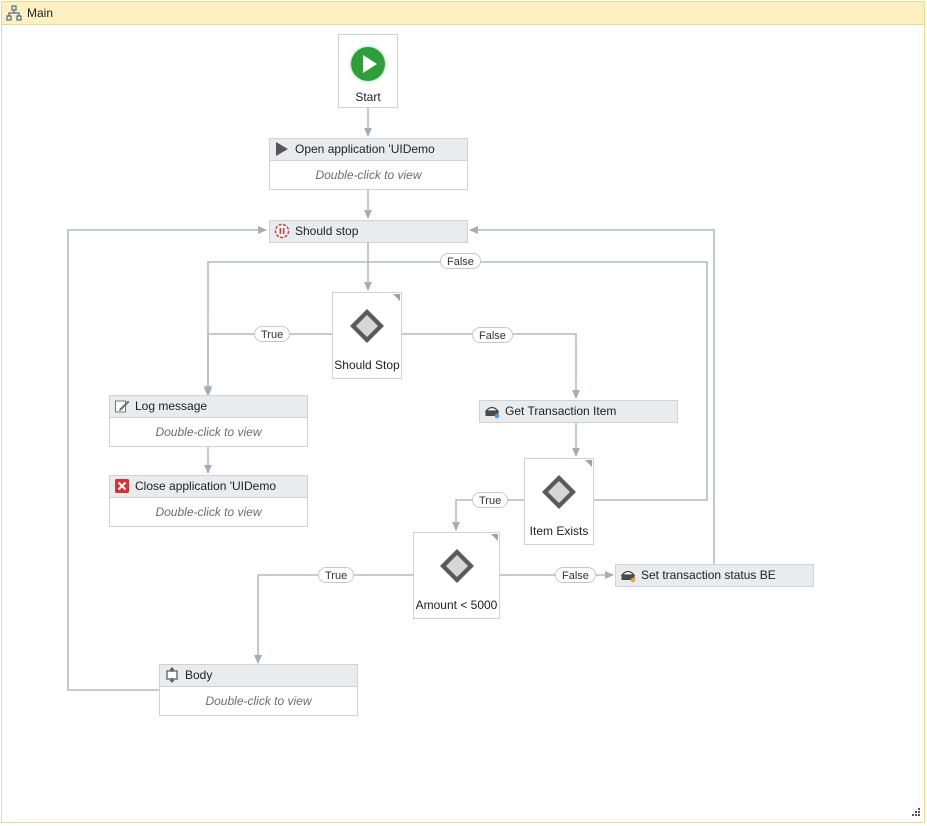  Describe the element at coordinates (492, 412) in the screenshot. I see `queue-get-icon` at that location.